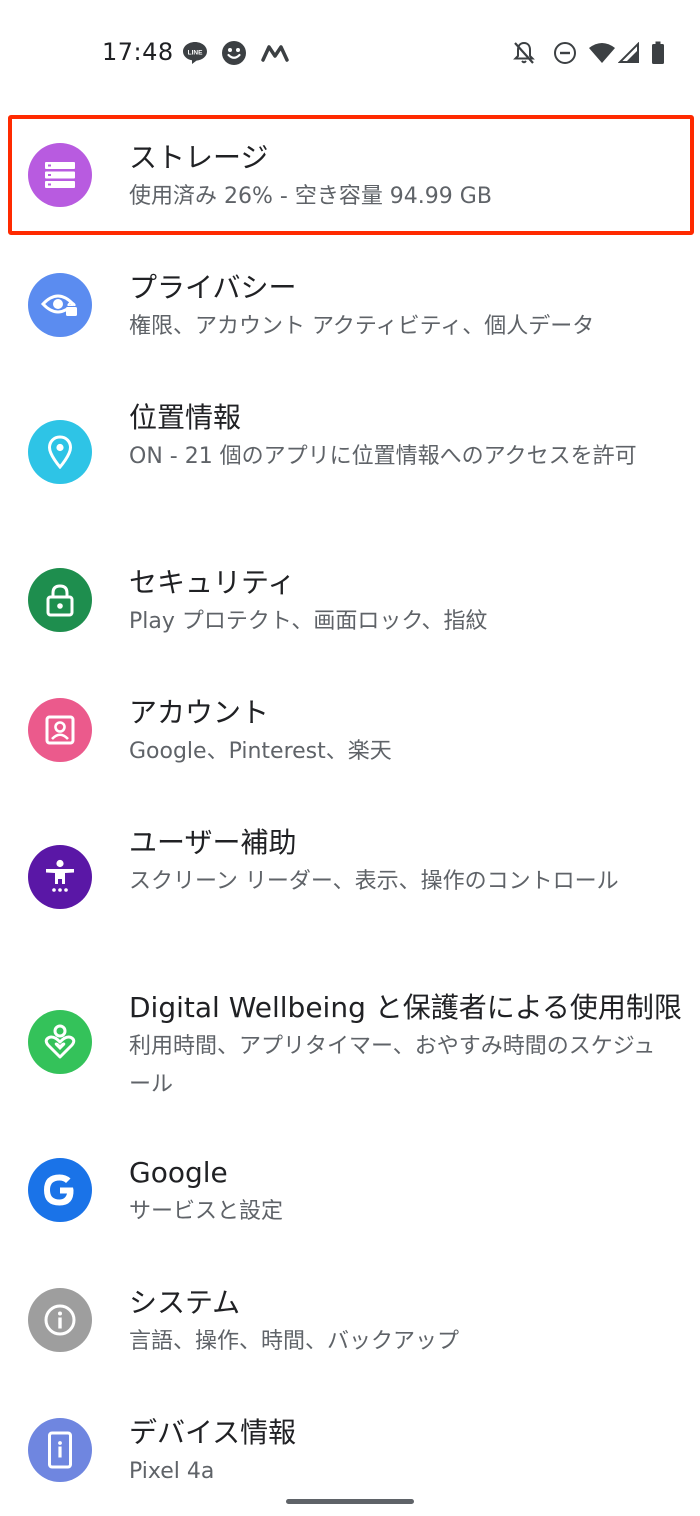 The height and width of the screenshot is (1516, 700). I want to click on settings-item-subtitle: Google、Pinterest、楽天, so click(260, 751).